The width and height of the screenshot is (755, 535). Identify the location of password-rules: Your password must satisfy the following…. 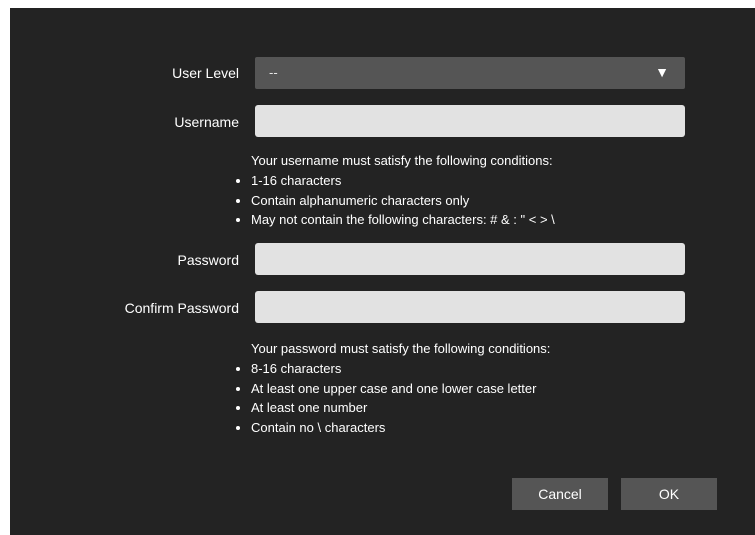
(390, 388).